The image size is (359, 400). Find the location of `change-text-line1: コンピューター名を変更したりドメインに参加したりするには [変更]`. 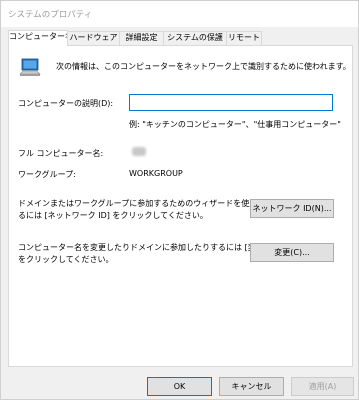

change-text-line1: コンピューター名を変更したりドメインに参加したりするには [変更] is located at coordinates (142, 247).